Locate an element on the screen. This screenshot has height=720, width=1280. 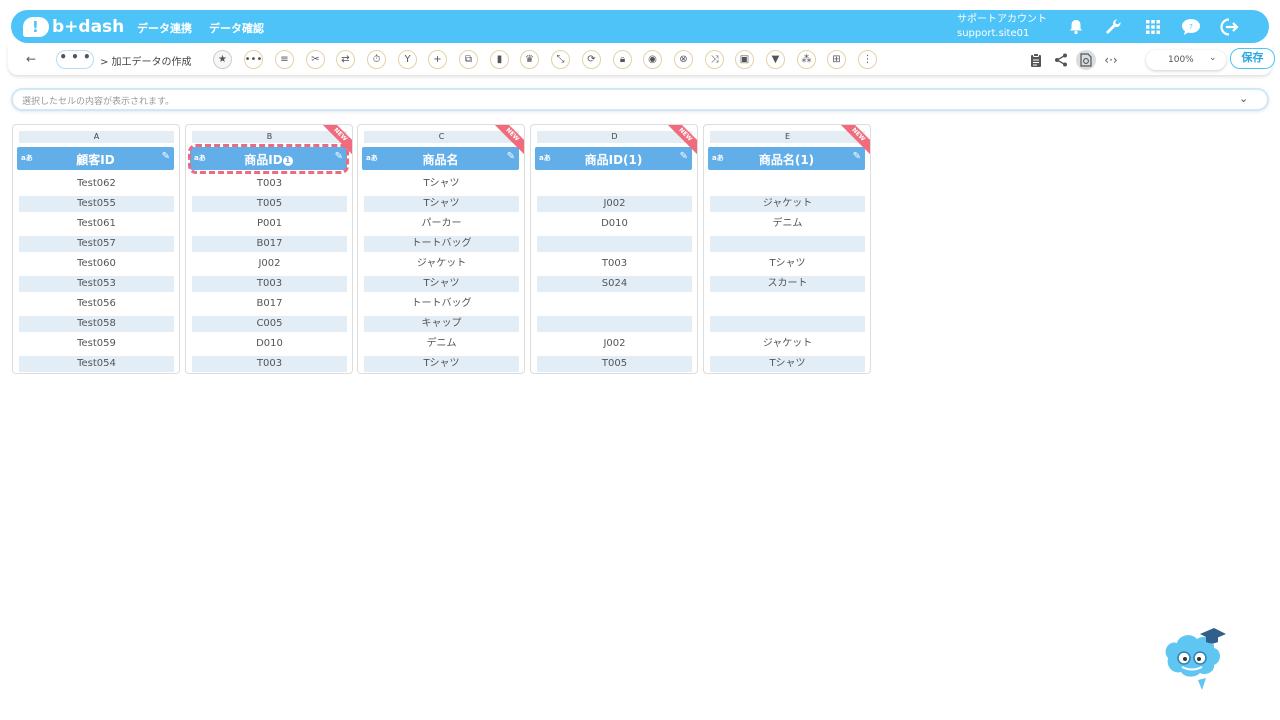
table-cell: Test057 is located at coordinates (96, 244).